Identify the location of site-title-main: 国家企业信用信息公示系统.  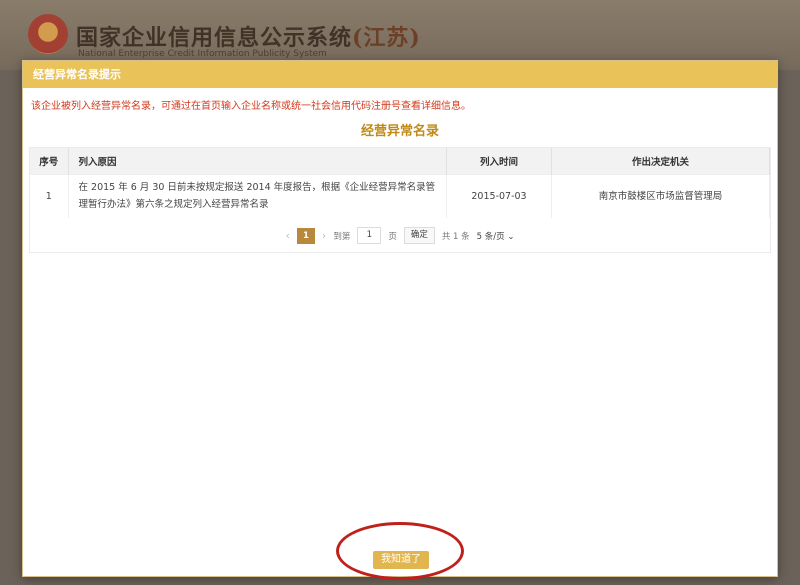
(214, 38).